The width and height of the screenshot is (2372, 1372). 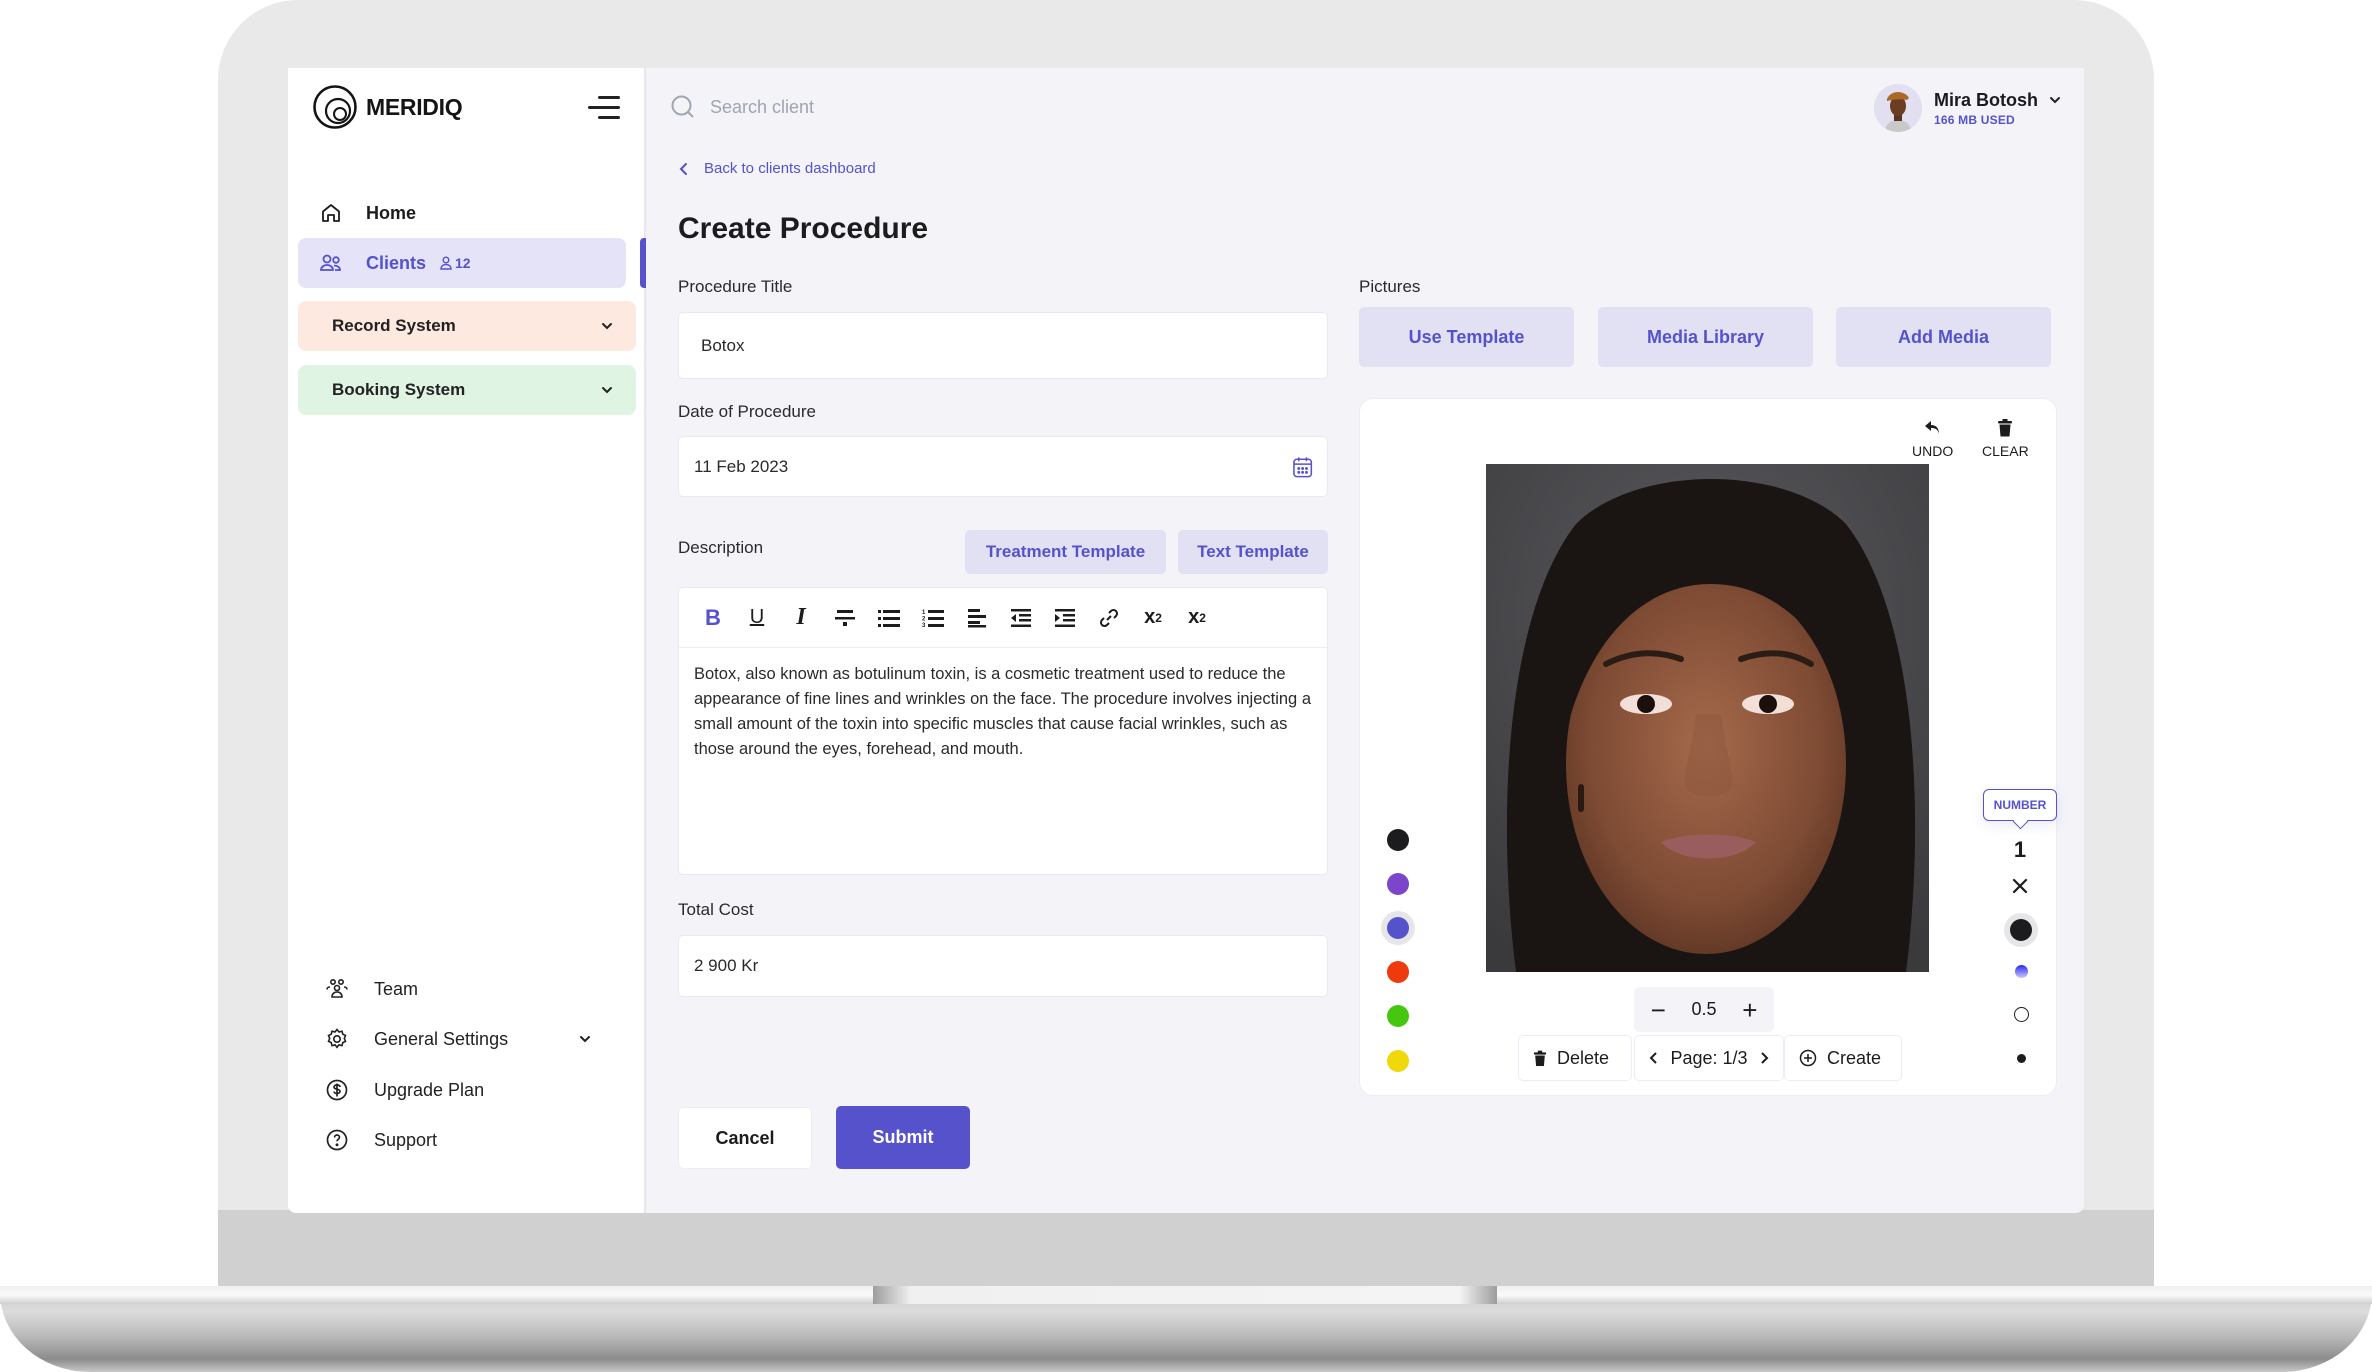 What do you see at coordinates (1750, 1010) in the screenshot?
I see `zoom-in-button: +` at bounding box center [1750, 1010].